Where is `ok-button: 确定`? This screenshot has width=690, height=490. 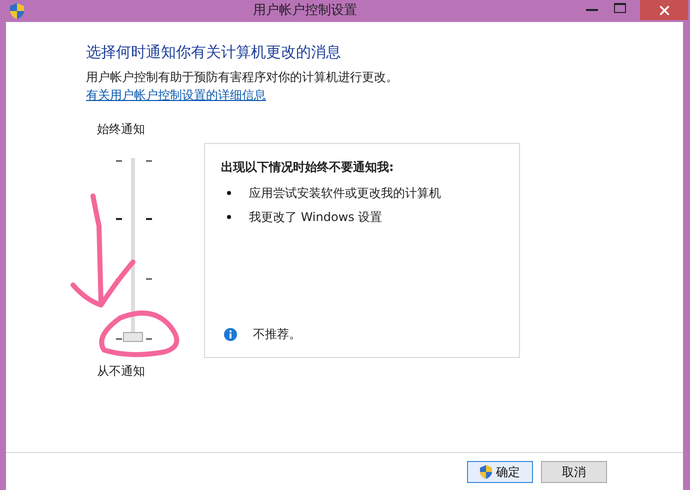 ok-button: 确定 is located at coordinates (500, 471).